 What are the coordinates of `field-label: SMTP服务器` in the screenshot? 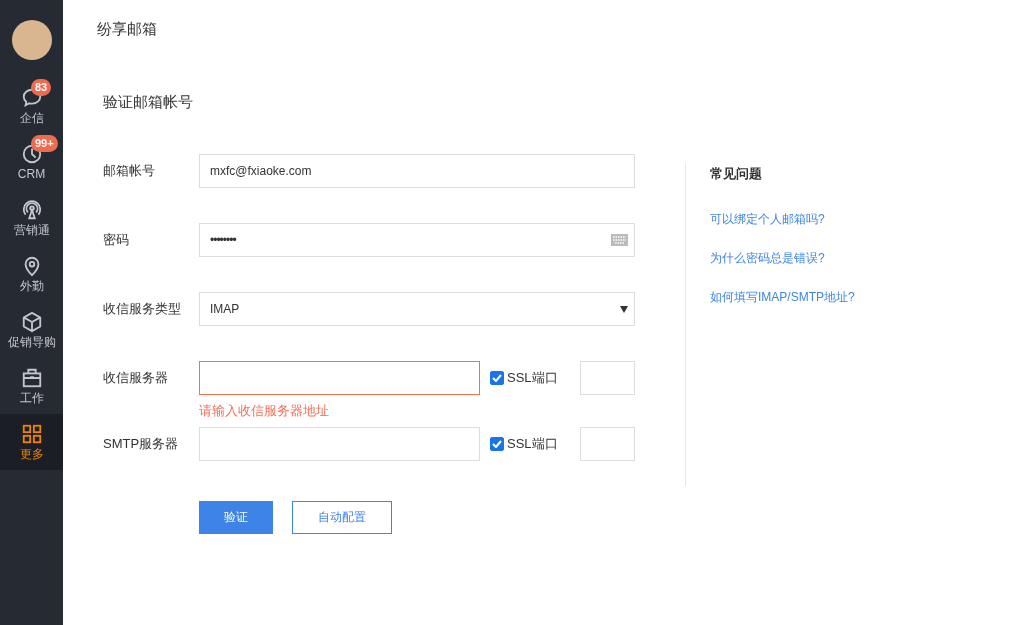 It's located at (141, 444).